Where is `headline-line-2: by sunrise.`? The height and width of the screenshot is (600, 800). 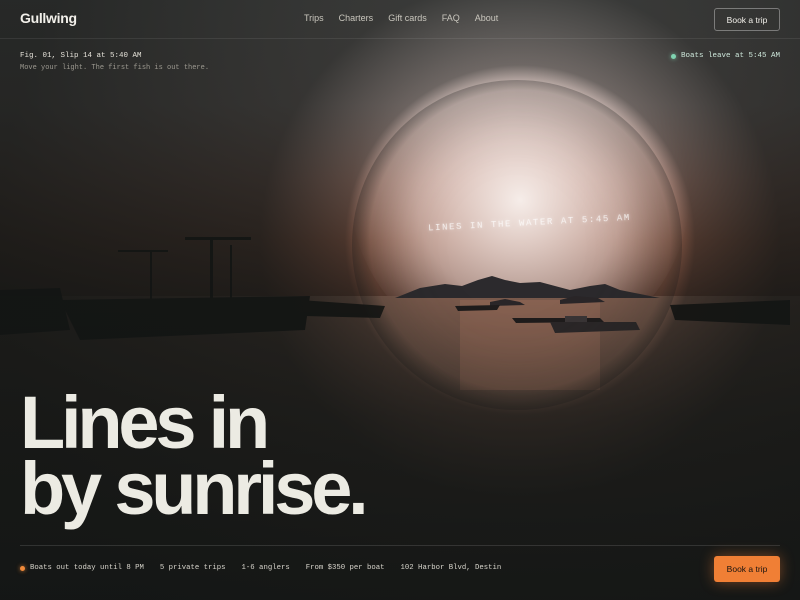
headline-line-2: by sunrise. is located at coordinates (194, 488).